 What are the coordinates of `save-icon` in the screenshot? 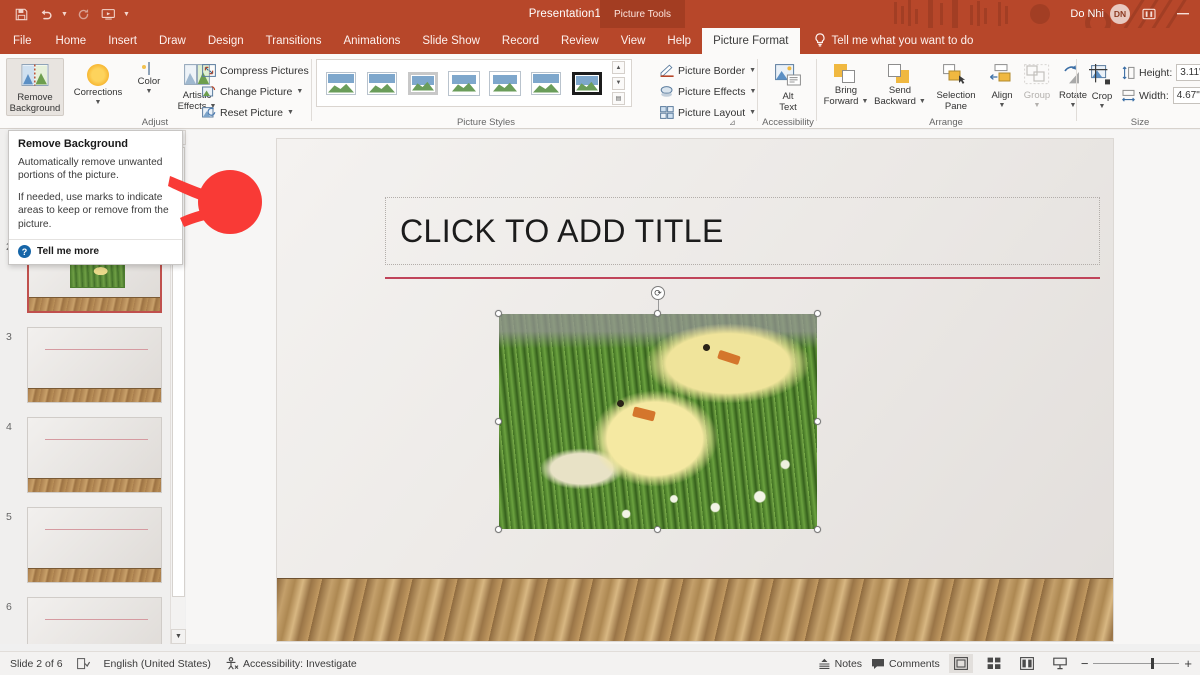 It's located at (21, 14).